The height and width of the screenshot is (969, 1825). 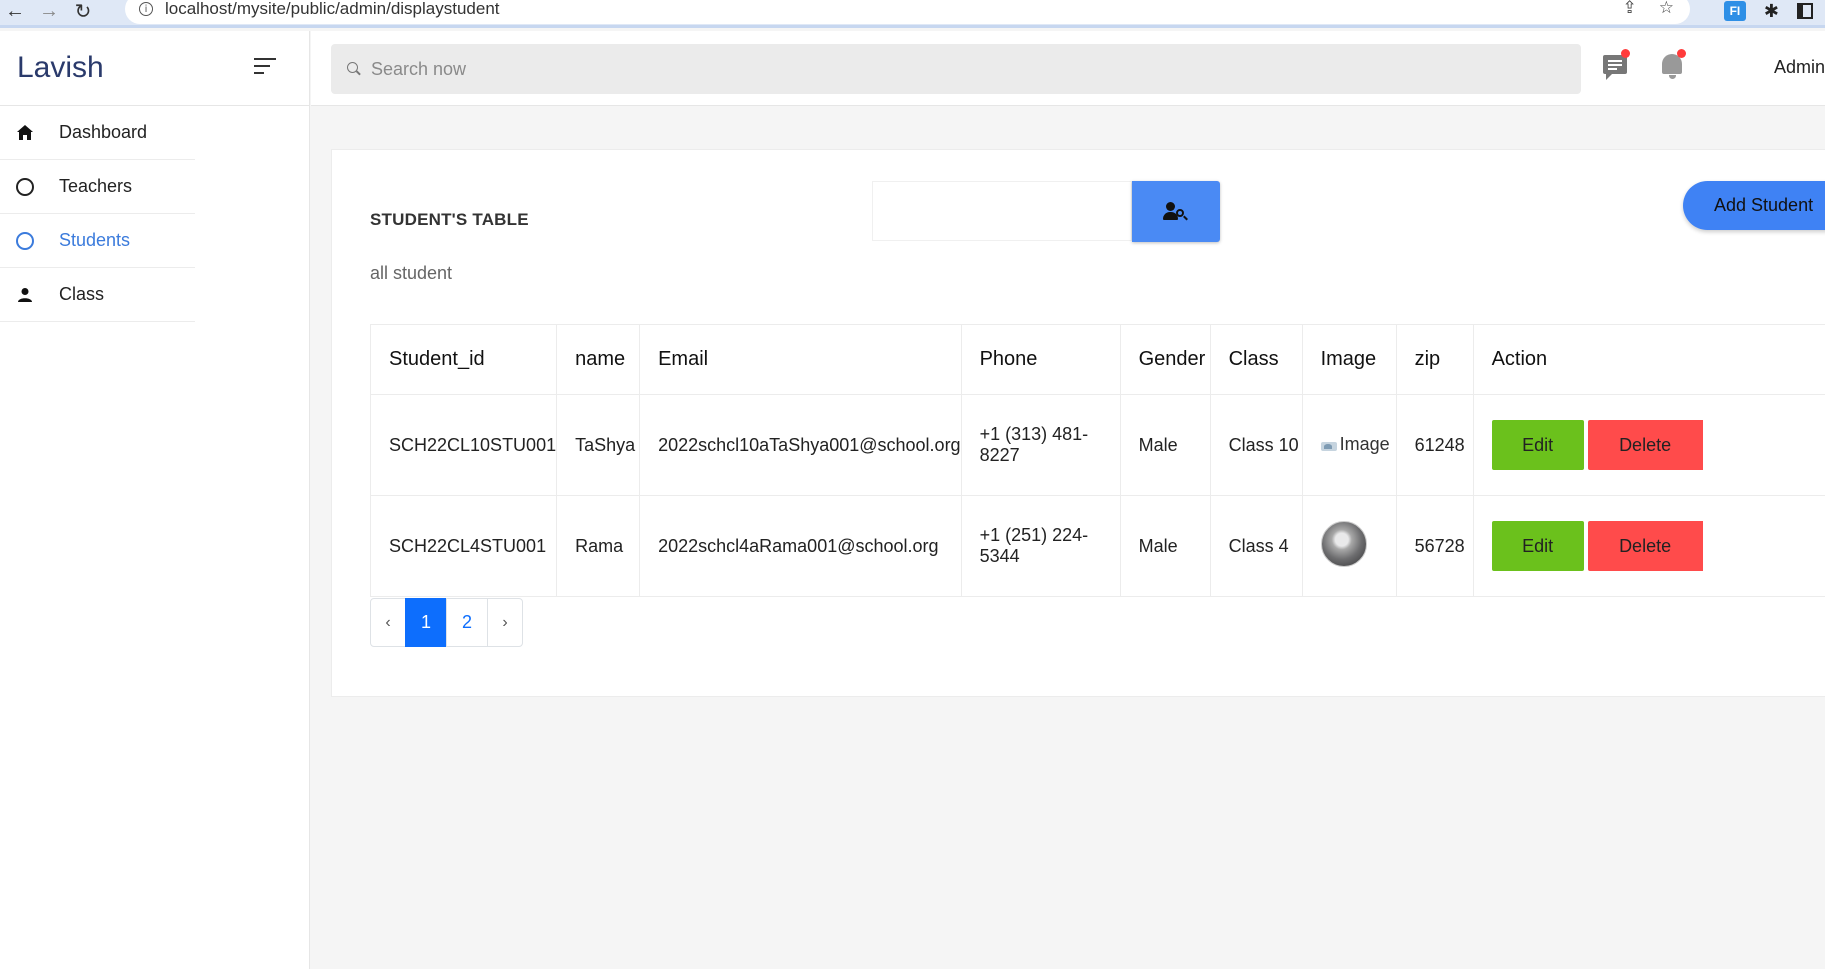 What do you see at coordinates (60, 68) in the screenshot?
I see `brand-logo: Lavish` at bounding box center [60, 68].